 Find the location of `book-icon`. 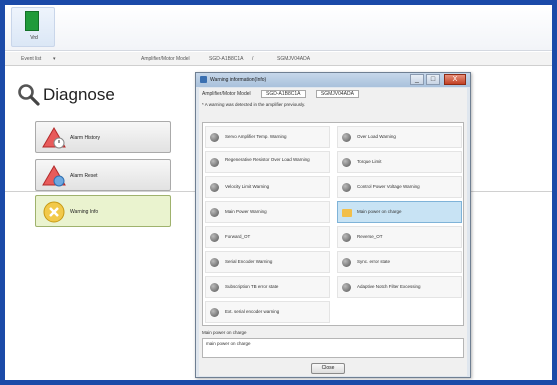

book-icon is located at coordinates (32, 21).